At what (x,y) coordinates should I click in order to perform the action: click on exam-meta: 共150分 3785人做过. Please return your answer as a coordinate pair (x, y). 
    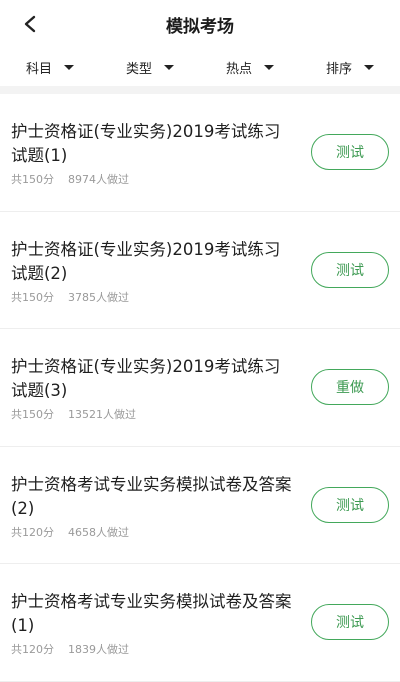
    Looking at the image, I should click on (70, 297).